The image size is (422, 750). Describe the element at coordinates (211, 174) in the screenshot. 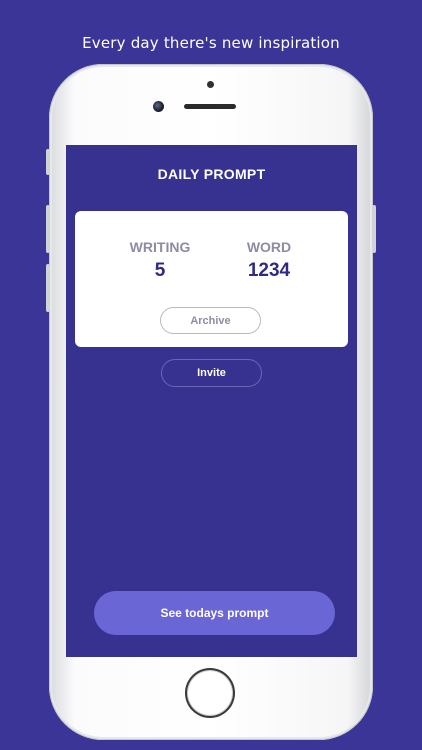

I see `page-title: DAILY PROMPT` at that location.